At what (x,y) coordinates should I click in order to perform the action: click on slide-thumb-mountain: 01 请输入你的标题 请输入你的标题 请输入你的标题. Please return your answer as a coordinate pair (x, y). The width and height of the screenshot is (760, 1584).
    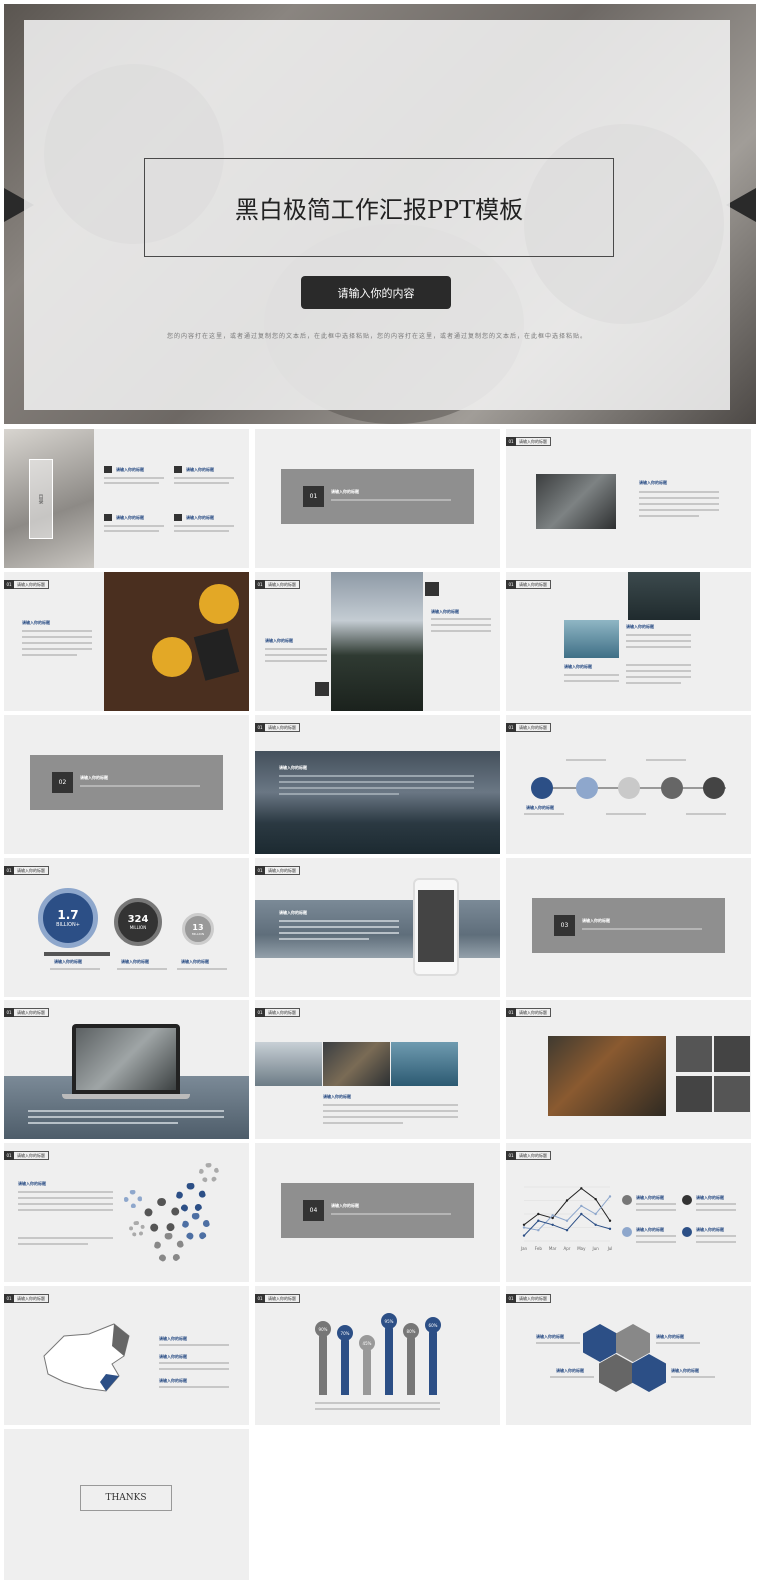
    Looking at the image, I should click on (377, 641).